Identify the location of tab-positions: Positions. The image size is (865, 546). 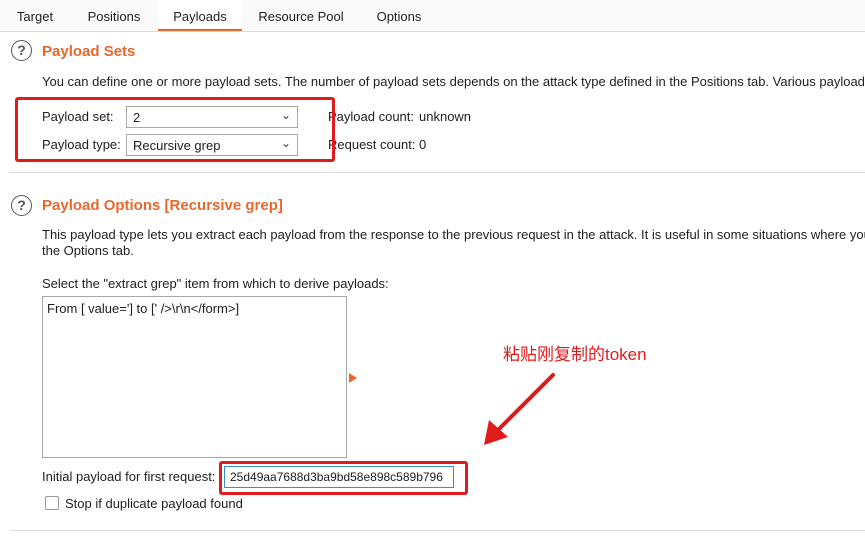
(114, 15).